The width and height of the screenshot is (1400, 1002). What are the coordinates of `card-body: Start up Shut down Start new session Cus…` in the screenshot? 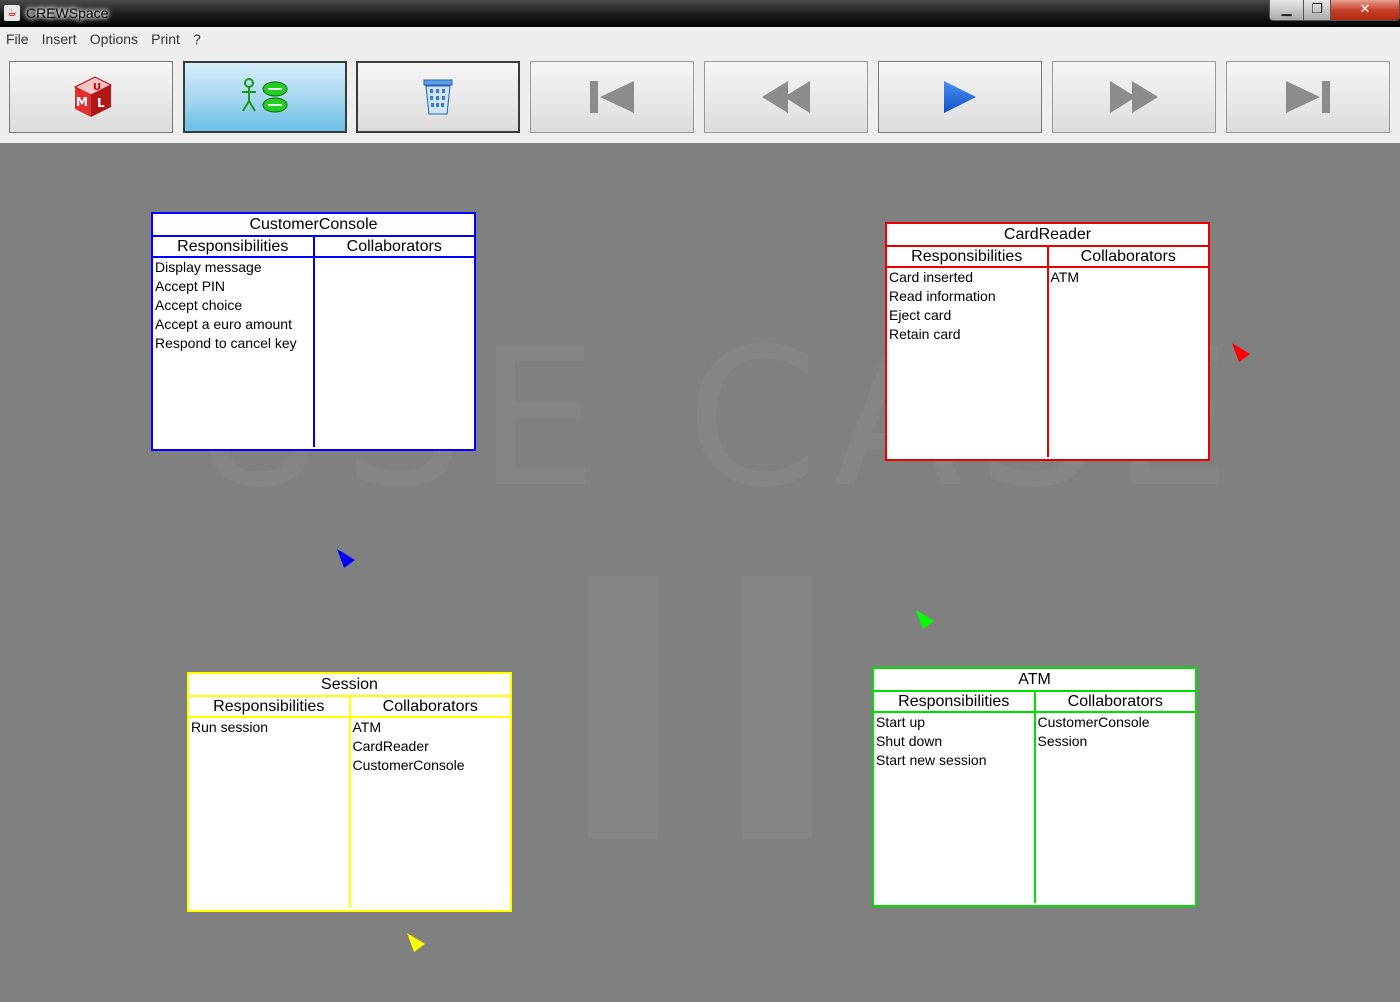 It's located at (1034, 808).